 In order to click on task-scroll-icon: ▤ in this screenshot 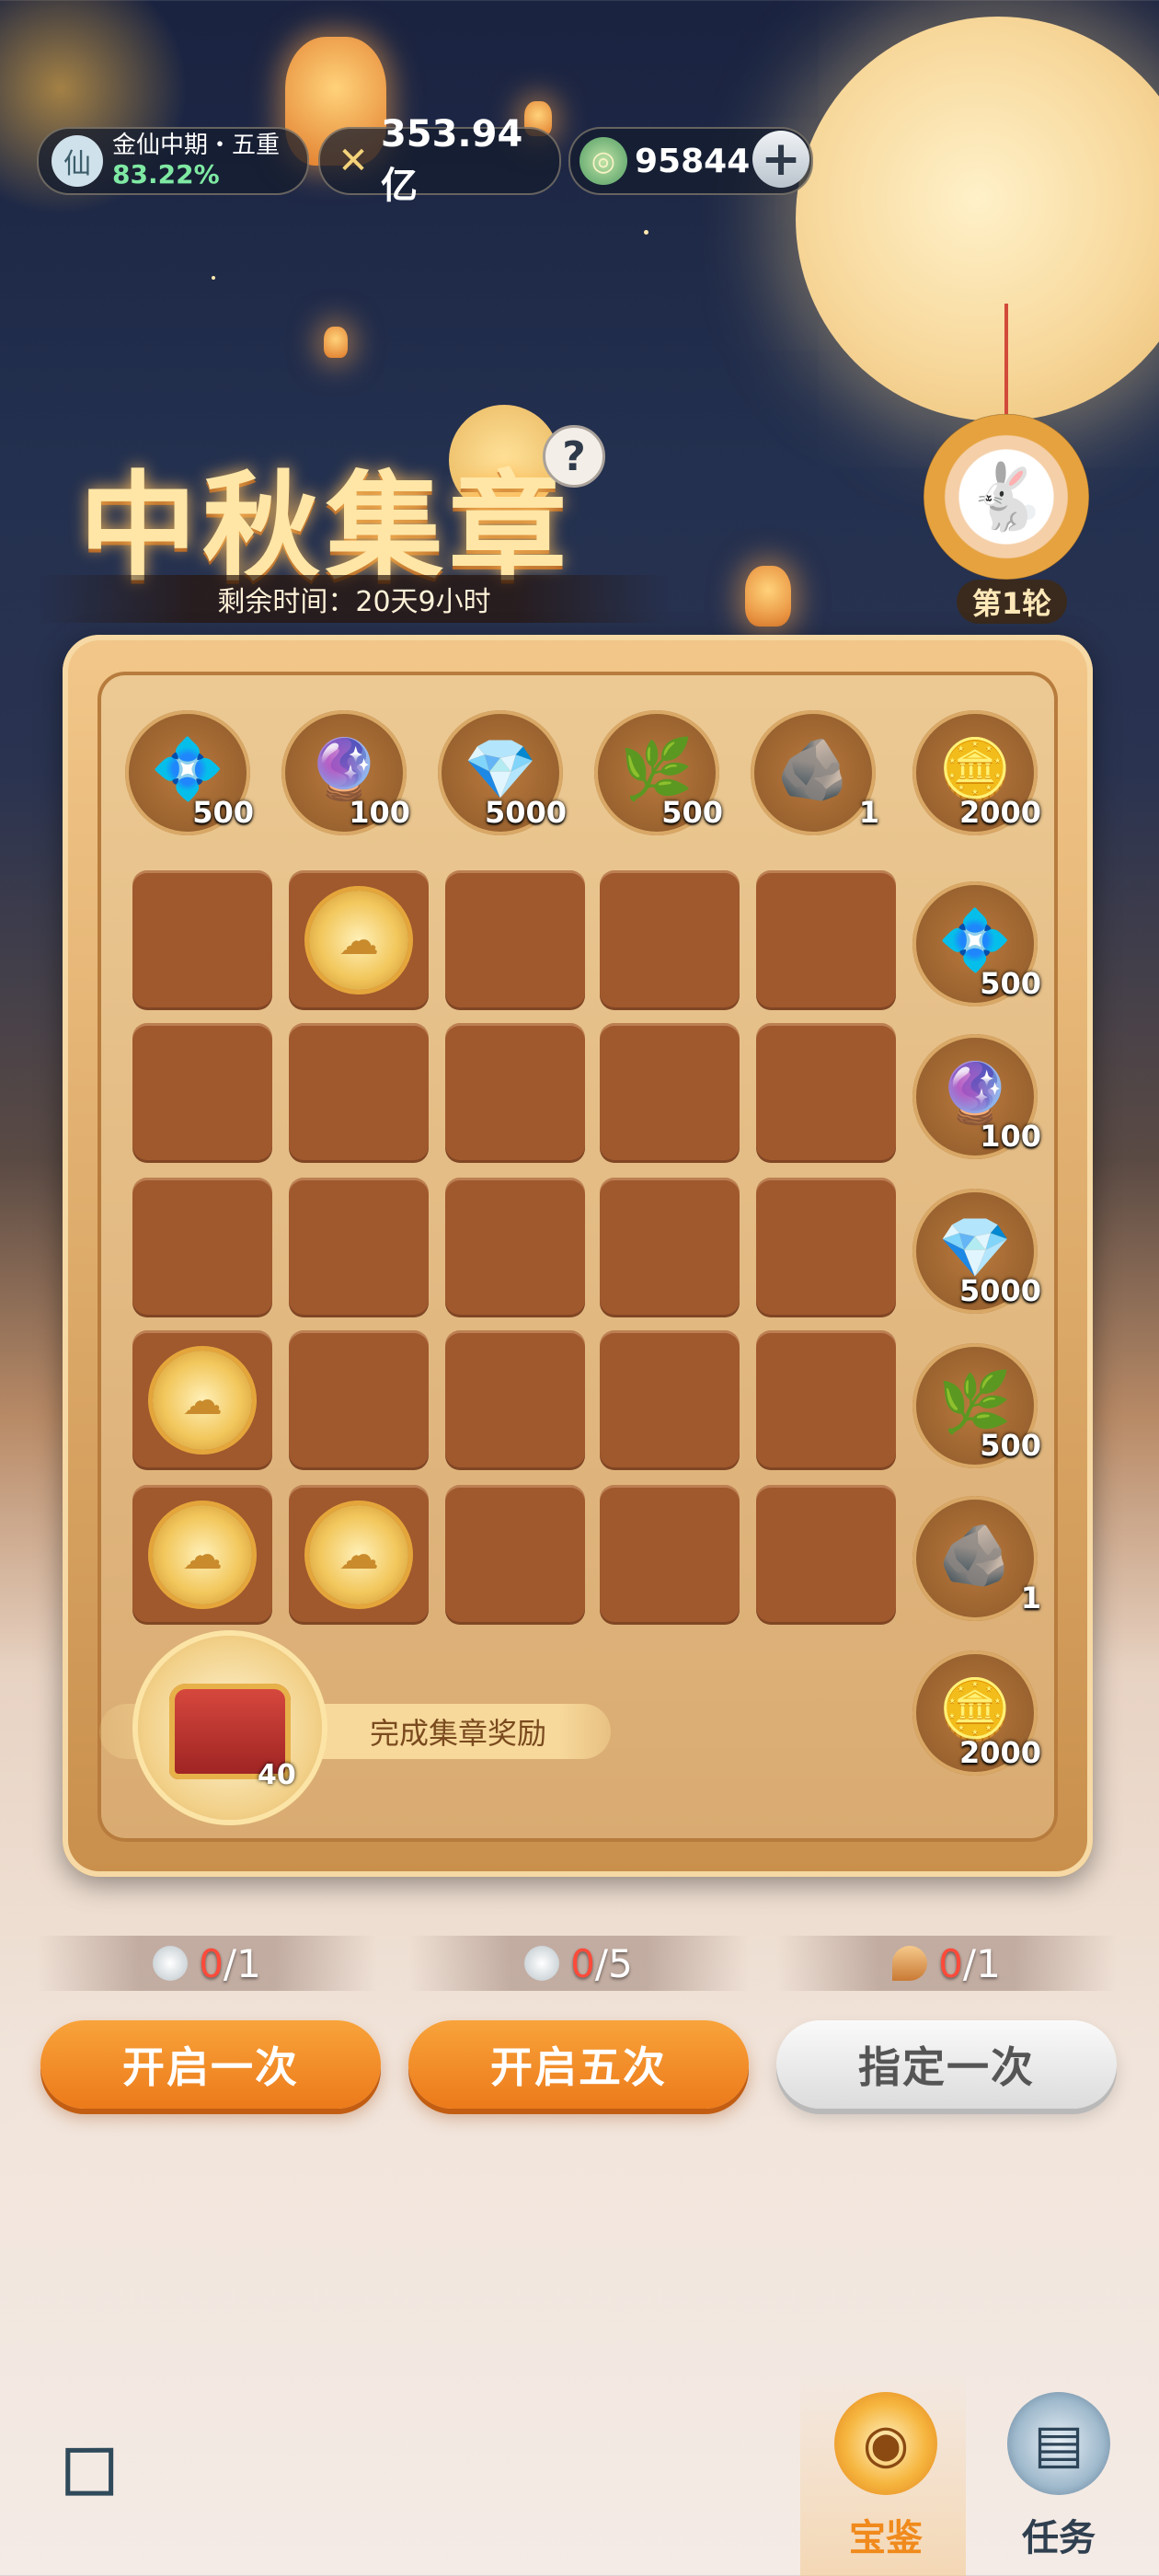, I will do `click(1058, 2443)`.